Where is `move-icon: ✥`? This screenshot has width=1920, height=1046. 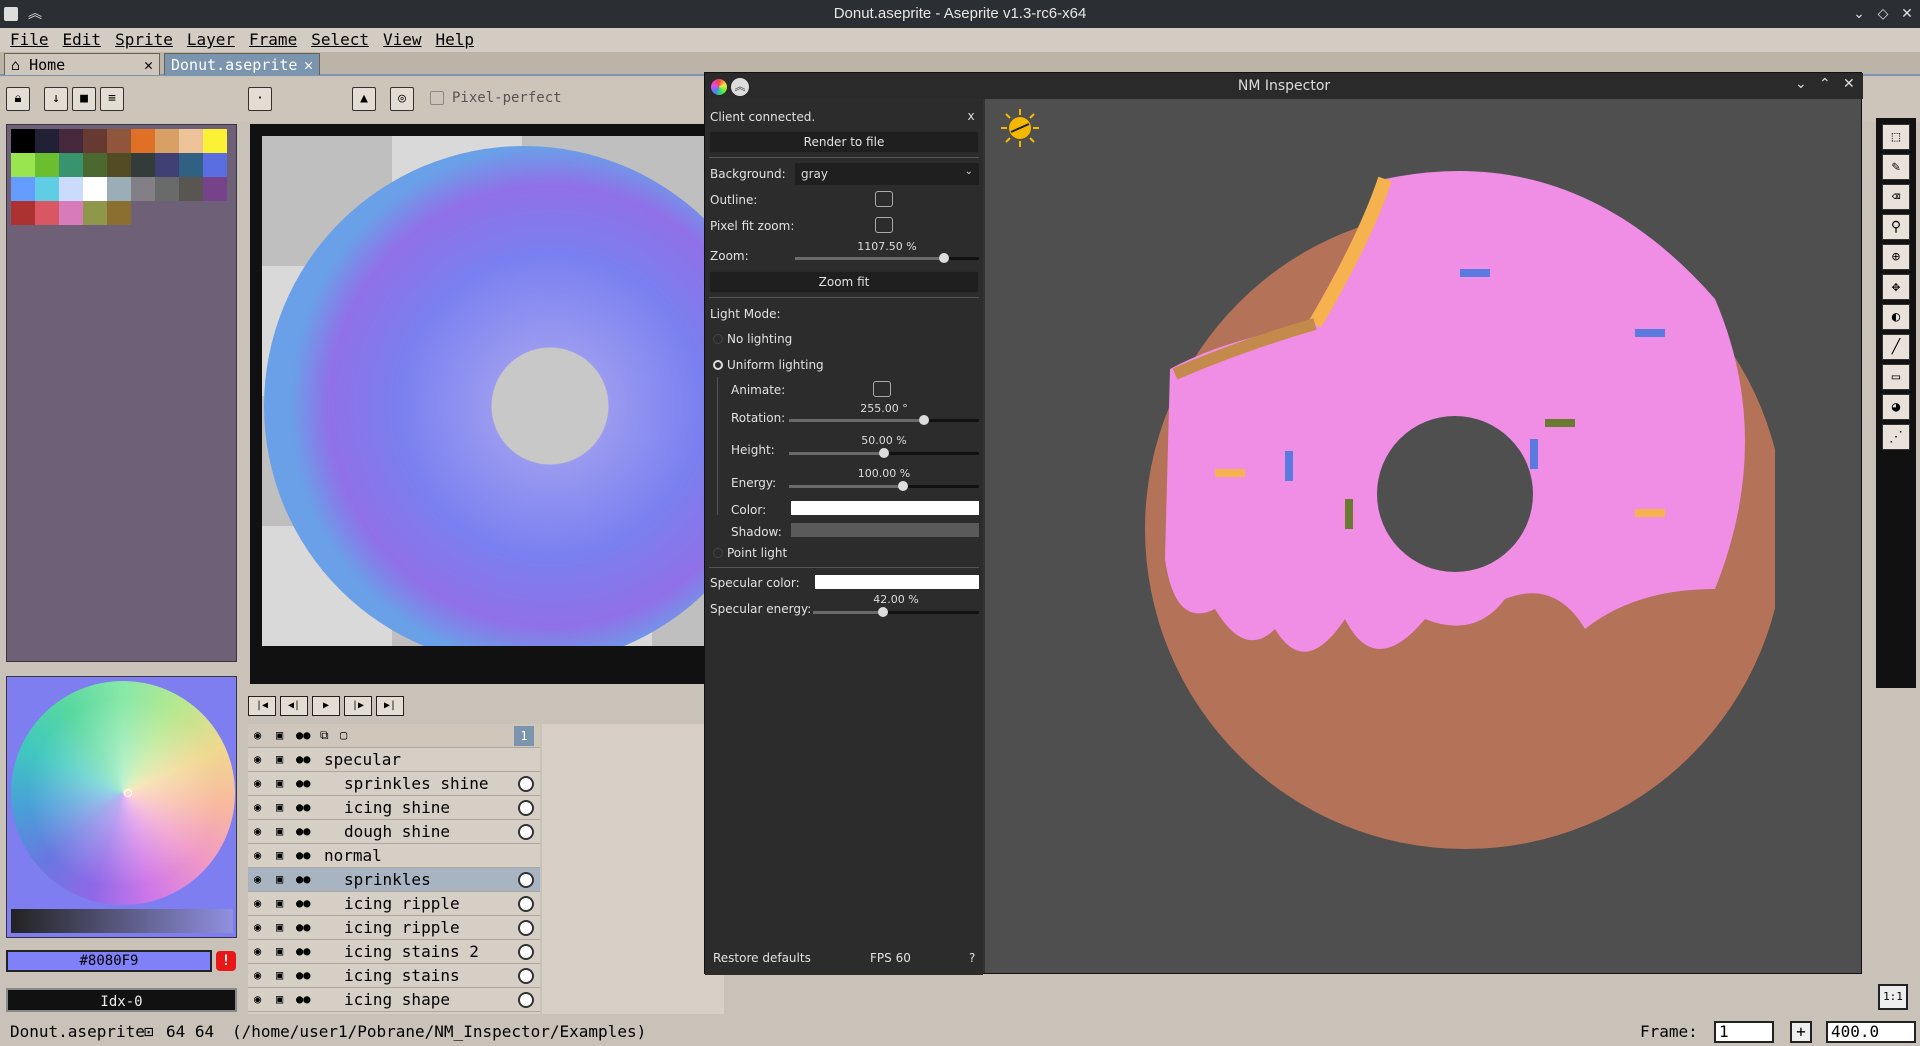
move-icon: ✥ is located at coordinates (1896, 287).